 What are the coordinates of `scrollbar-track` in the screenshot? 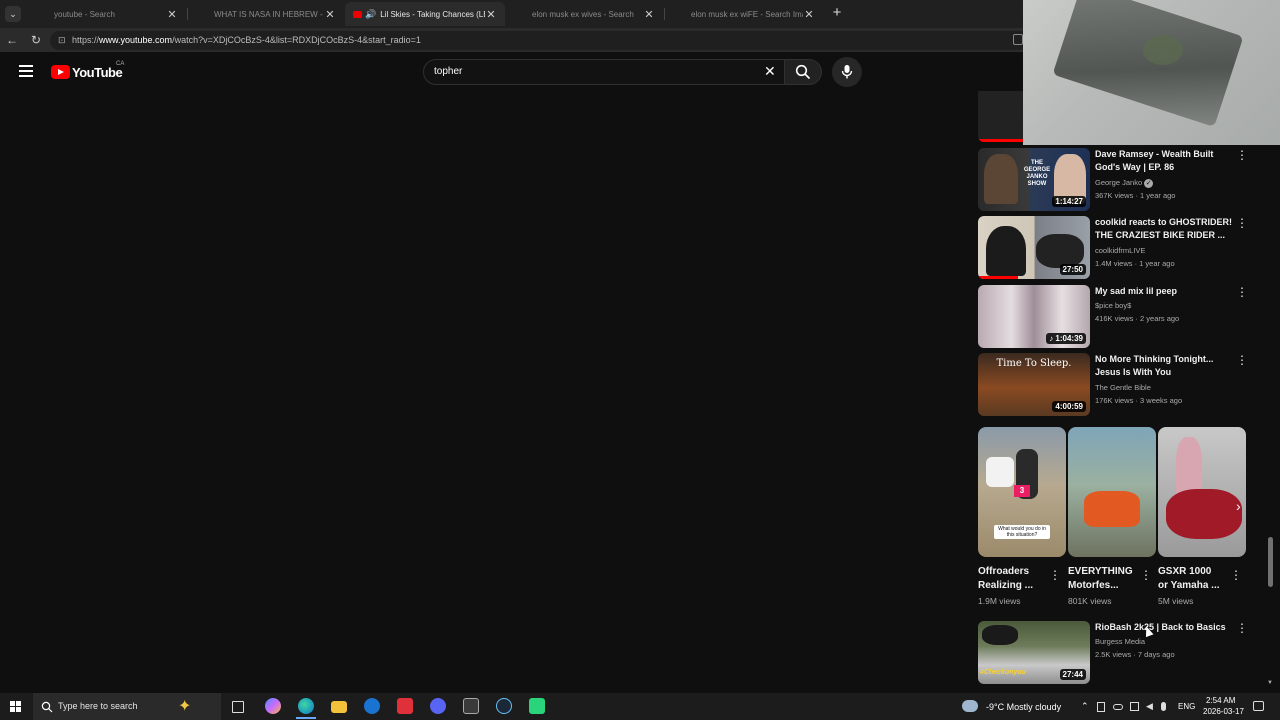 It's located at (1270, 391).